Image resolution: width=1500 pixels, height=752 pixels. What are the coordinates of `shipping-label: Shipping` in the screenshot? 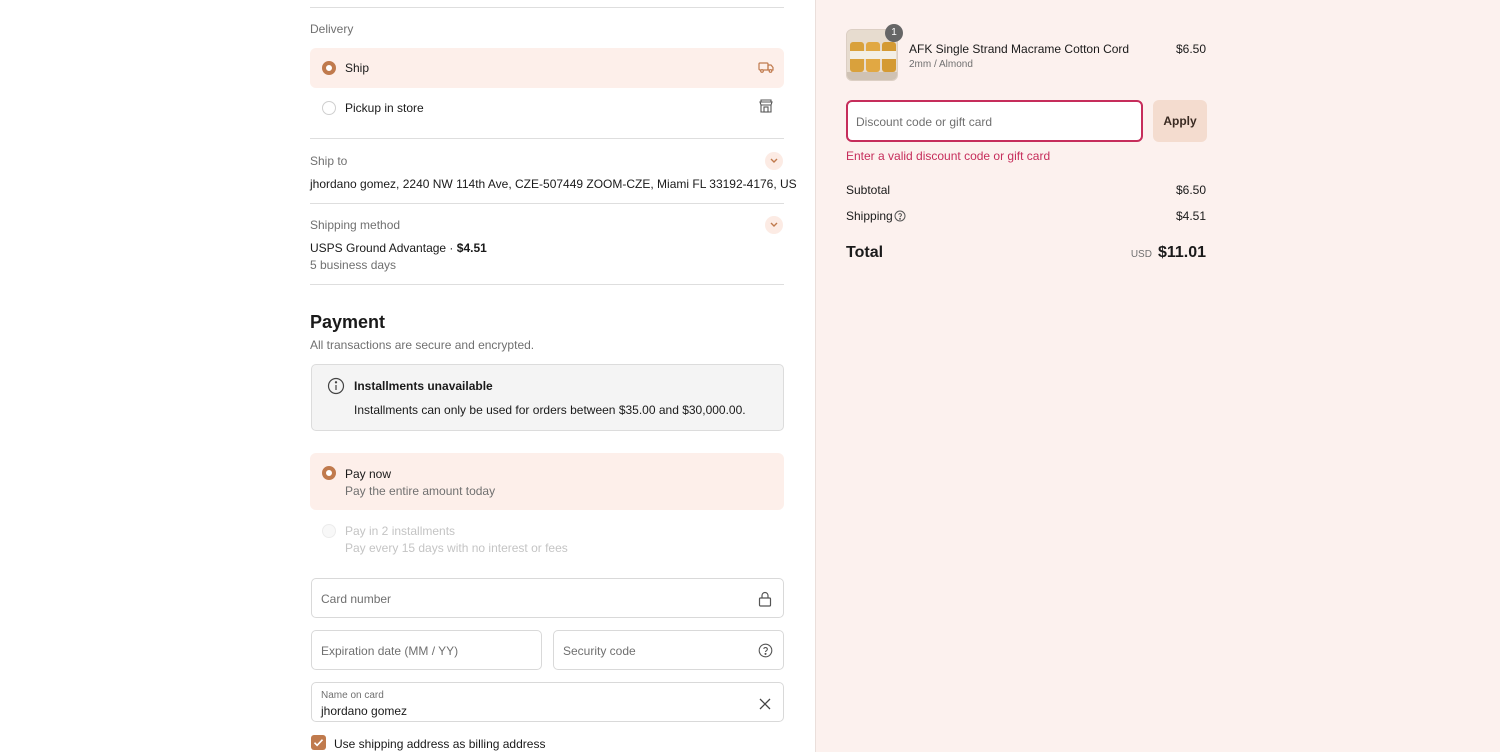 It's located at (869, 216).